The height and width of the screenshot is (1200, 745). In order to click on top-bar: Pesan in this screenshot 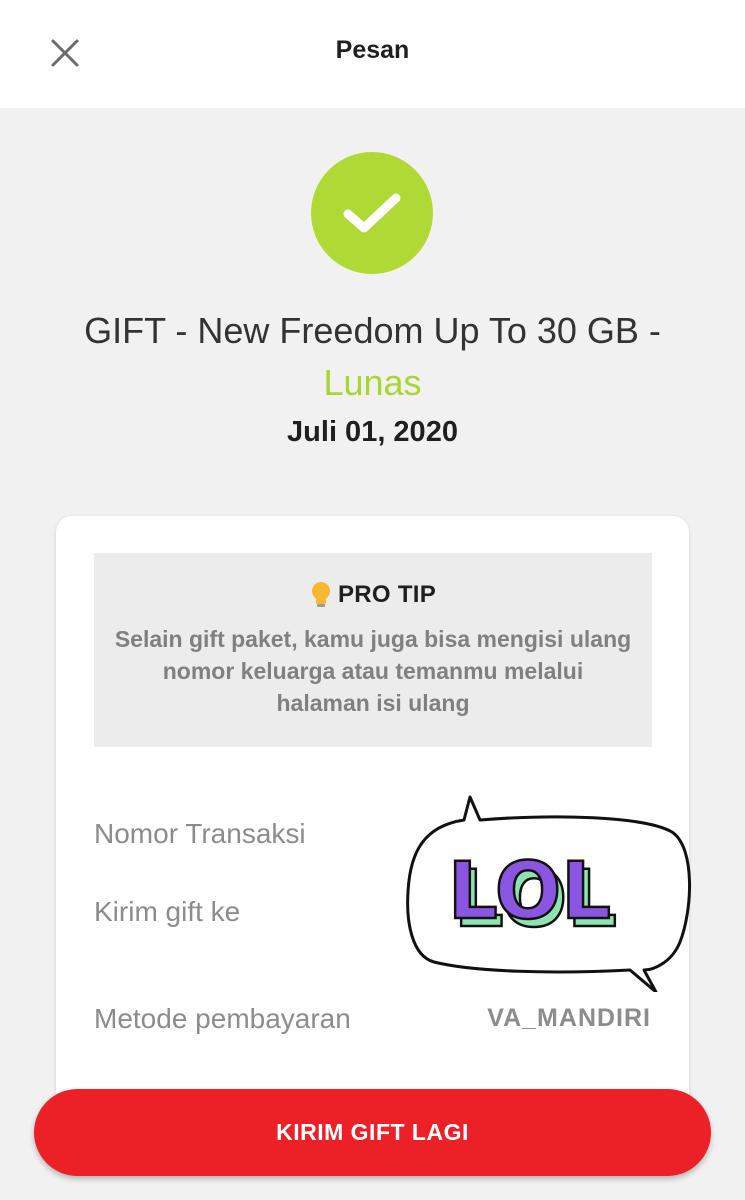, I will do `click(372, 54)`.